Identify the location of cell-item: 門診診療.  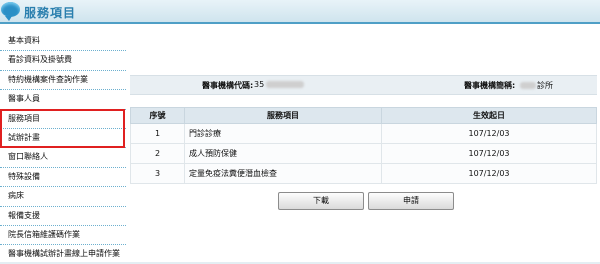
(283, 133).